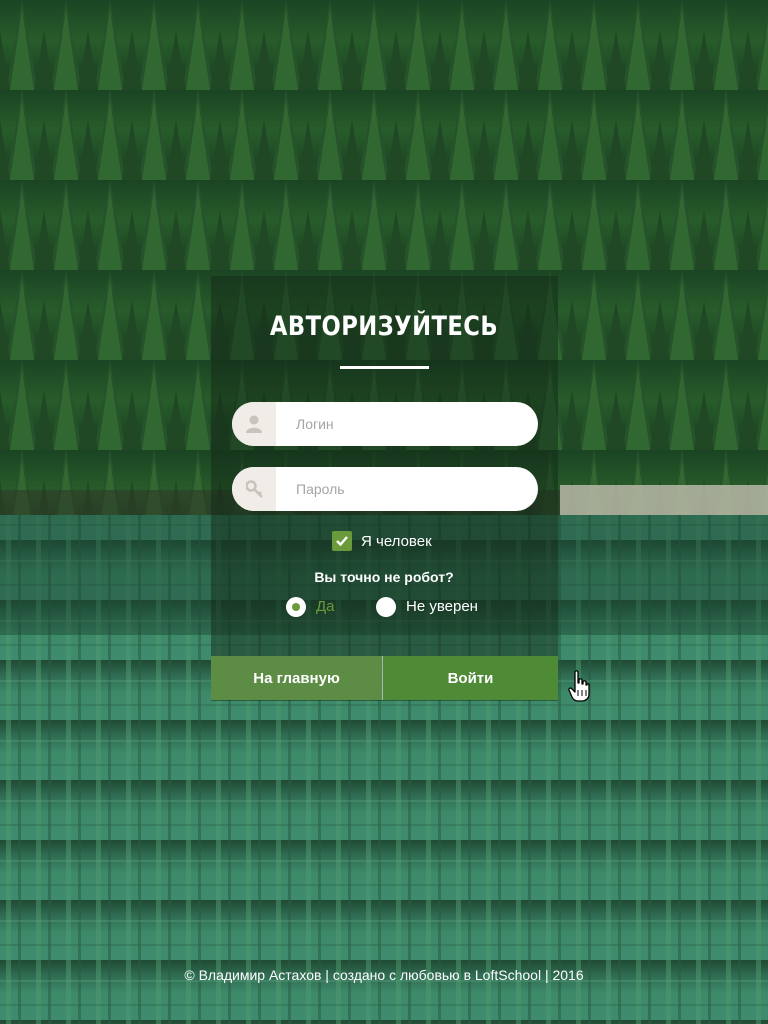 This screenshot has height=1024, width=768. I want to click on radio-not-sure-label: Не уверен, so click(442, 606).